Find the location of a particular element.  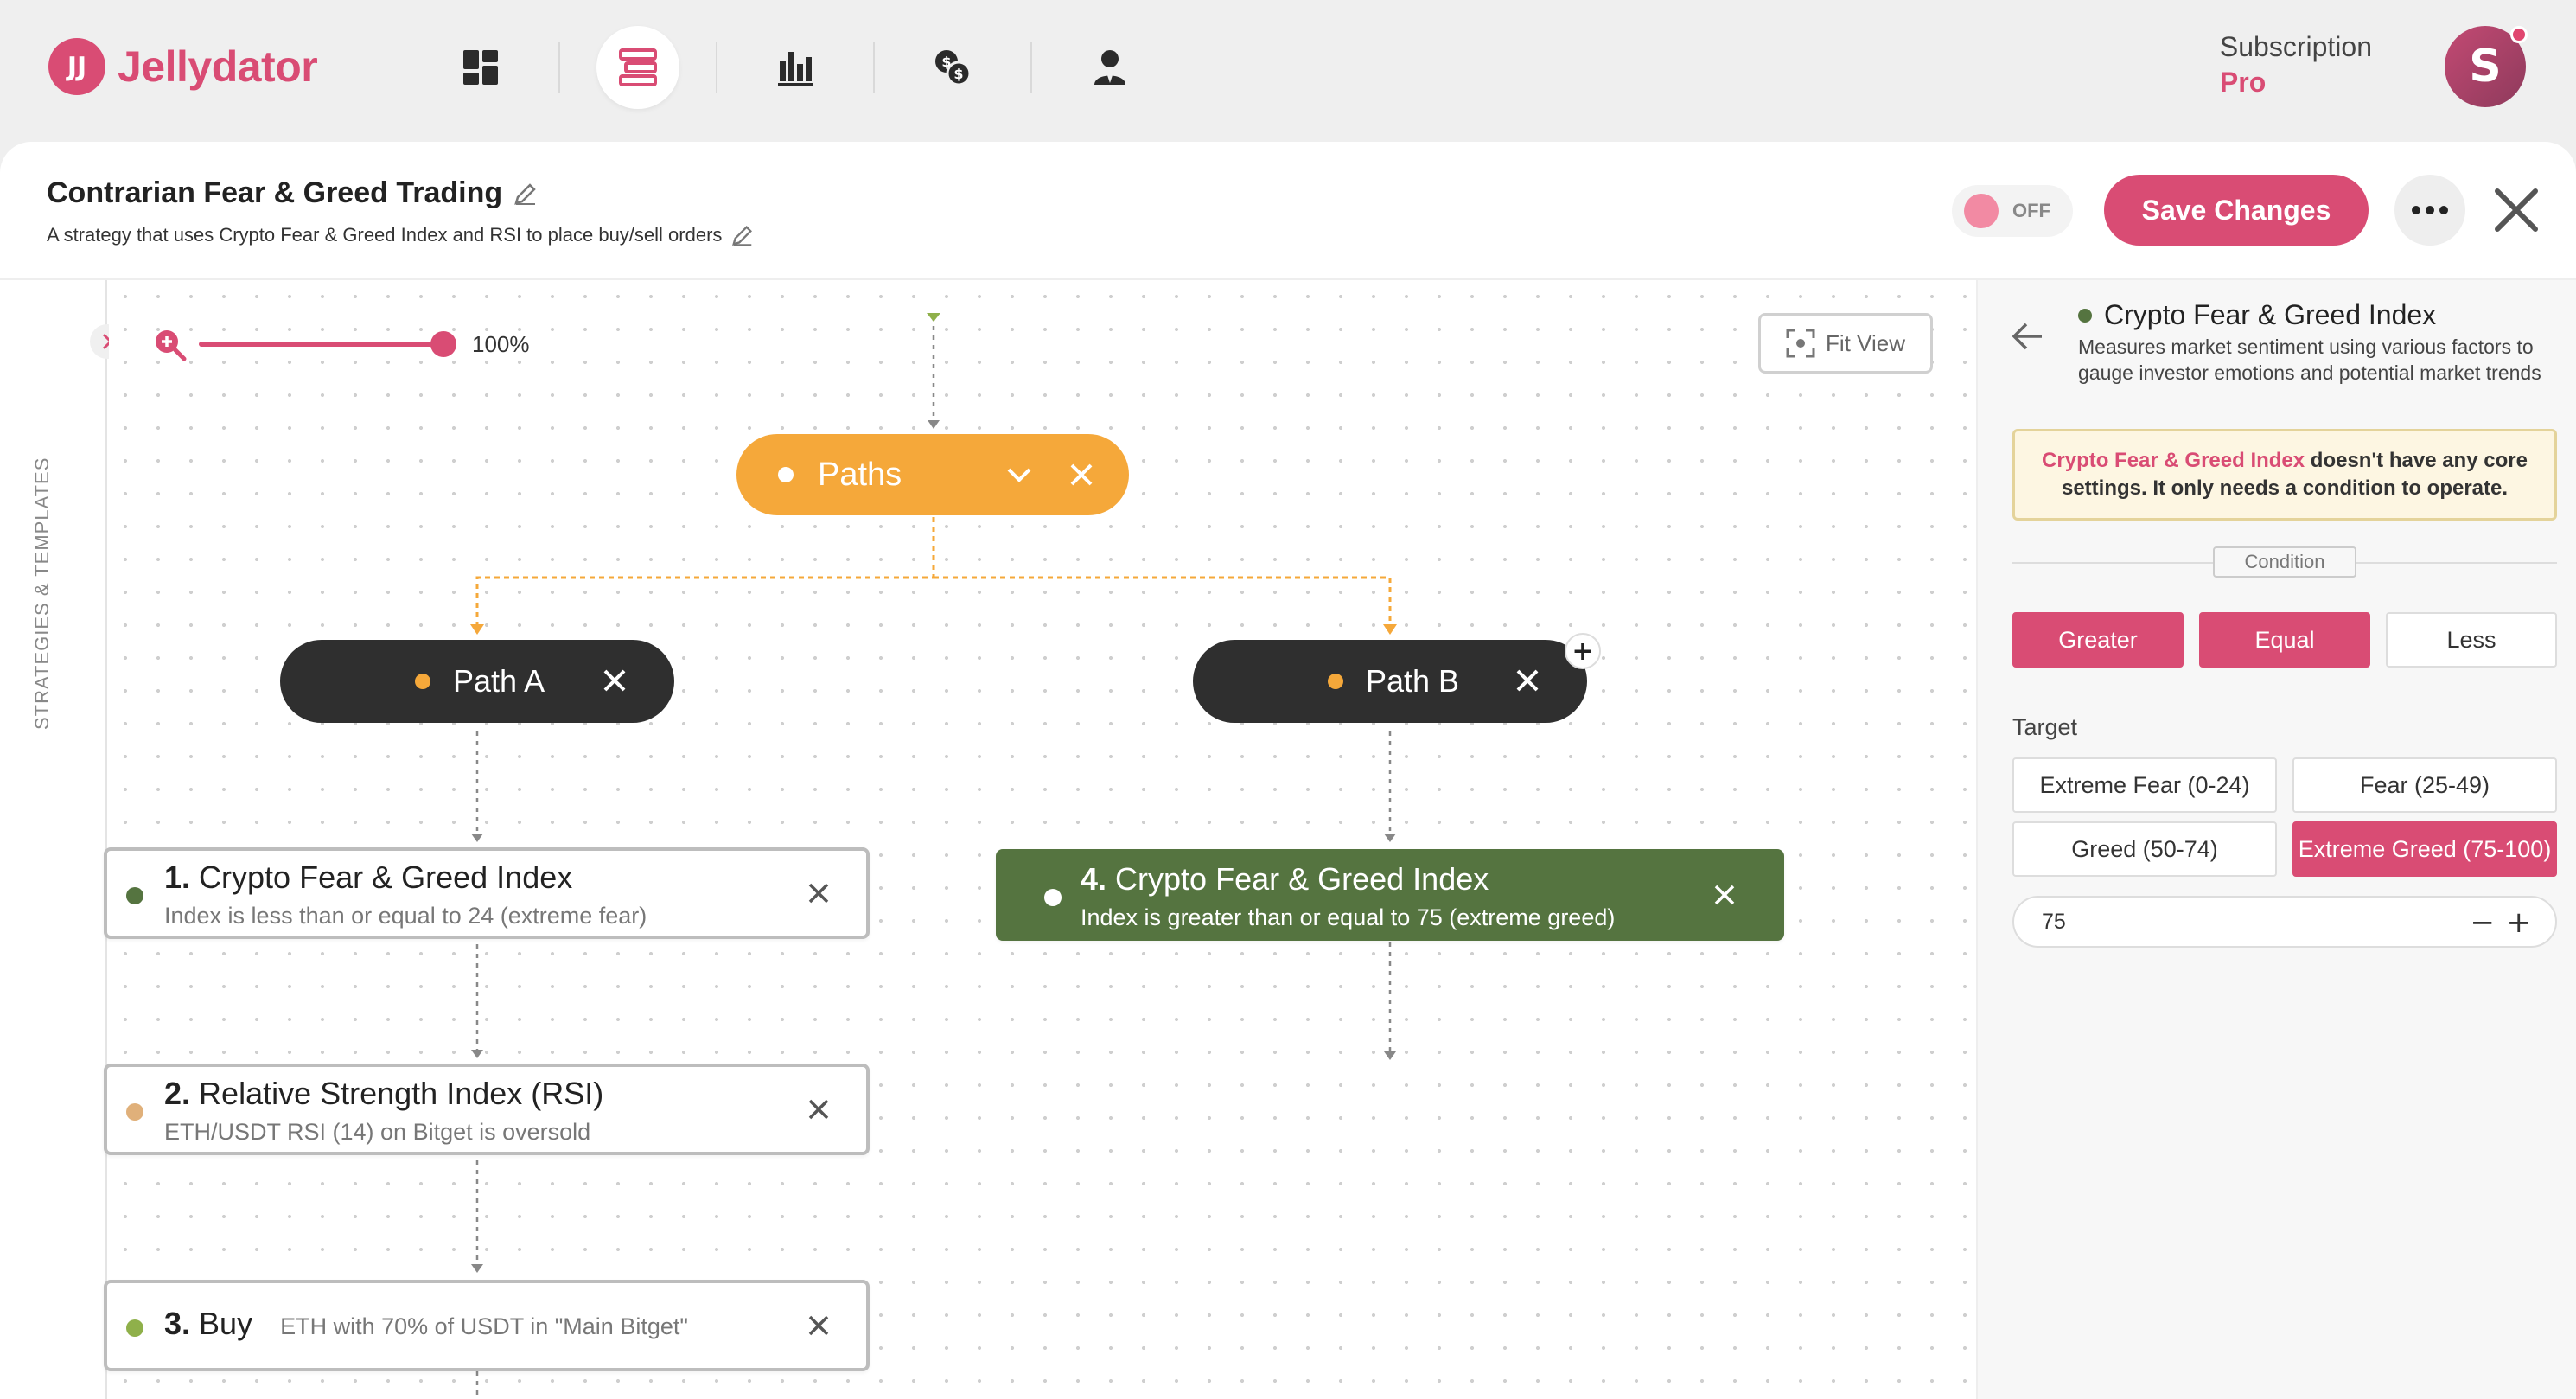

rail-label: STRATEGIES & TEMPLATES is located at coordinates (42, 593).